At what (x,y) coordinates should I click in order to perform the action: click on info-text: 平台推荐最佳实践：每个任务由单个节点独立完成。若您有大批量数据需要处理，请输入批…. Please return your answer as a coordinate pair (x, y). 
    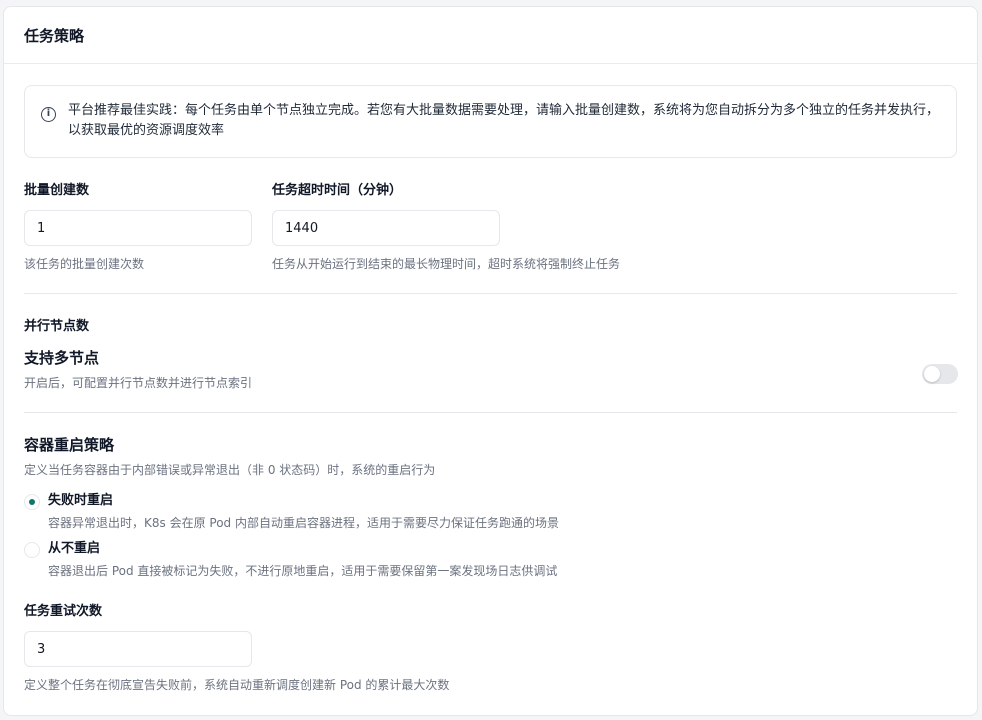
    Looking at the image, I should click on (504, 120).